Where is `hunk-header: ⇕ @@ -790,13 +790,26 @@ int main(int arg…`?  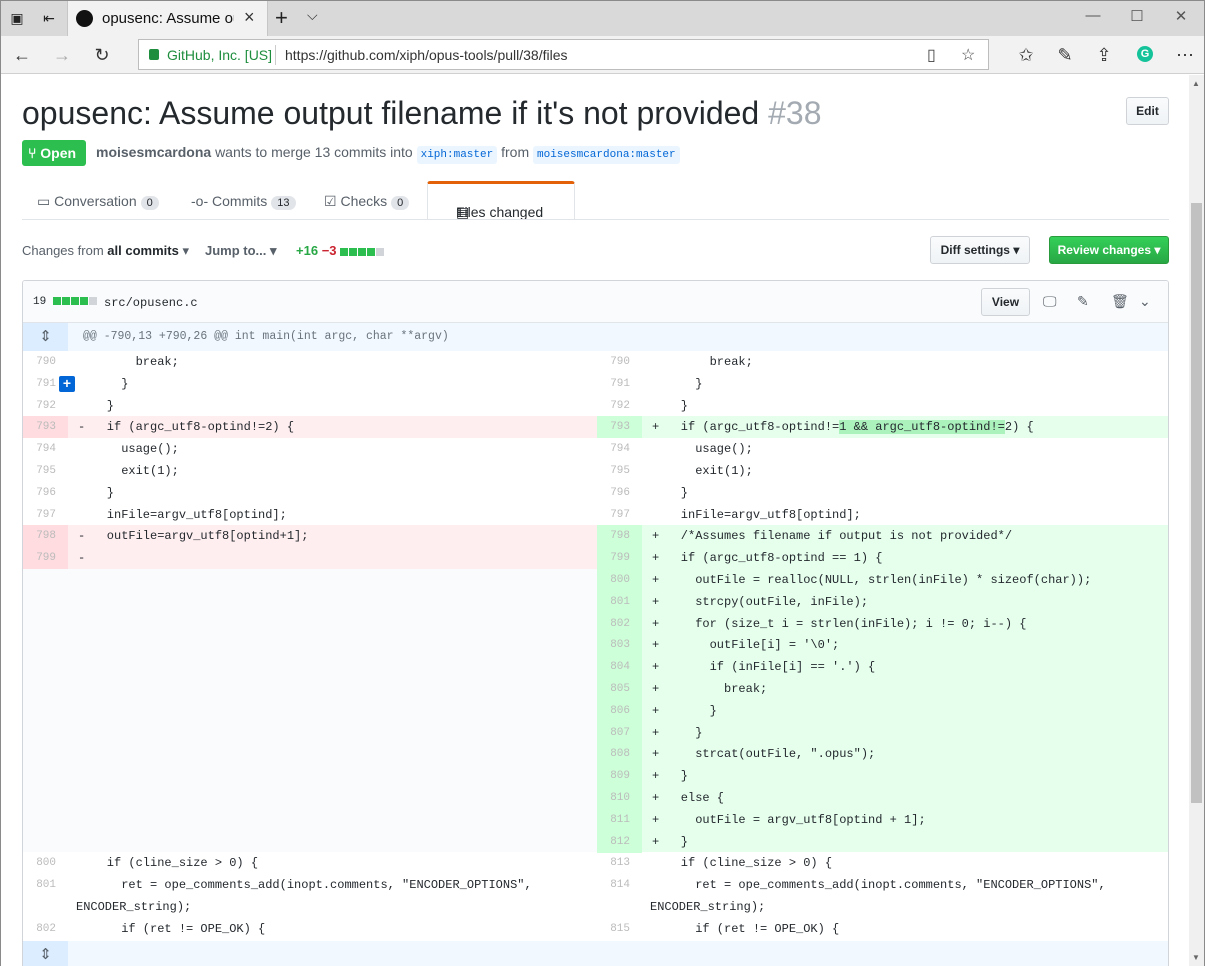 hunk-header: ⇕ @@ -790,13 +790,26 @@ int main(int arg… is located at coordinates (595, 337).